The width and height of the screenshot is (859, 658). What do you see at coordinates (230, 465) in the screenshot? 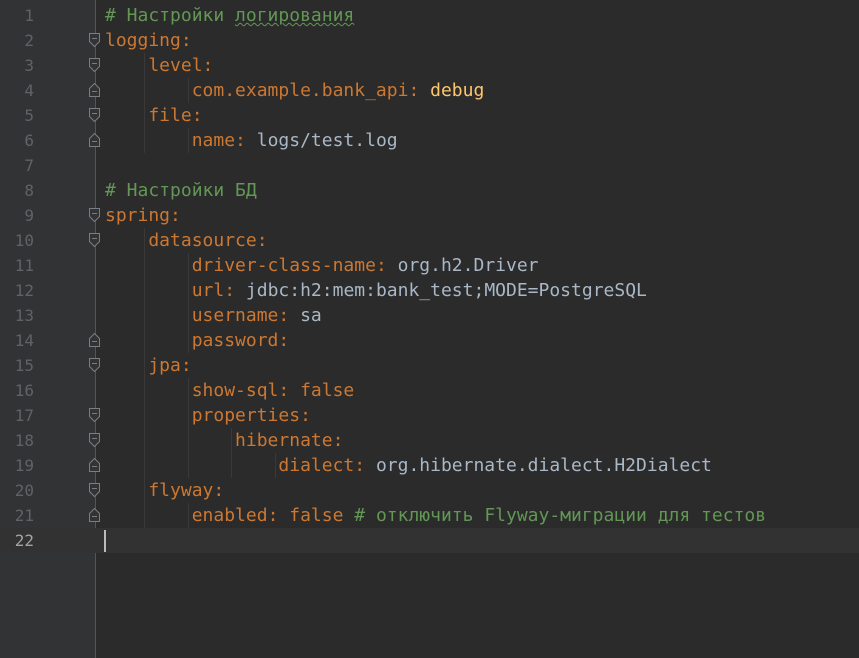
I see `code-token: dialect` at bounding box center [230, 465].